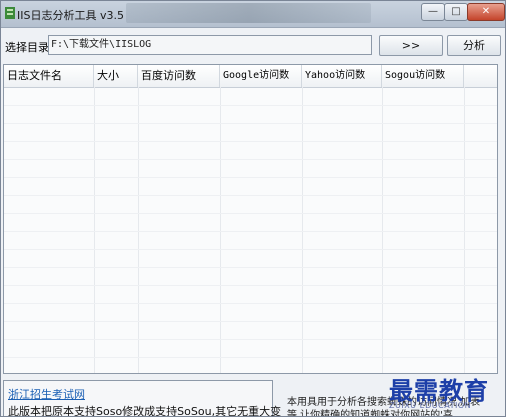 The image size is (506, 417). Describe the element at coordinates (145, 411) in the screenshot. I see `version-notice: 此版本把原本支持Soso修改成支持SoSou,其它无重大变` at that location.